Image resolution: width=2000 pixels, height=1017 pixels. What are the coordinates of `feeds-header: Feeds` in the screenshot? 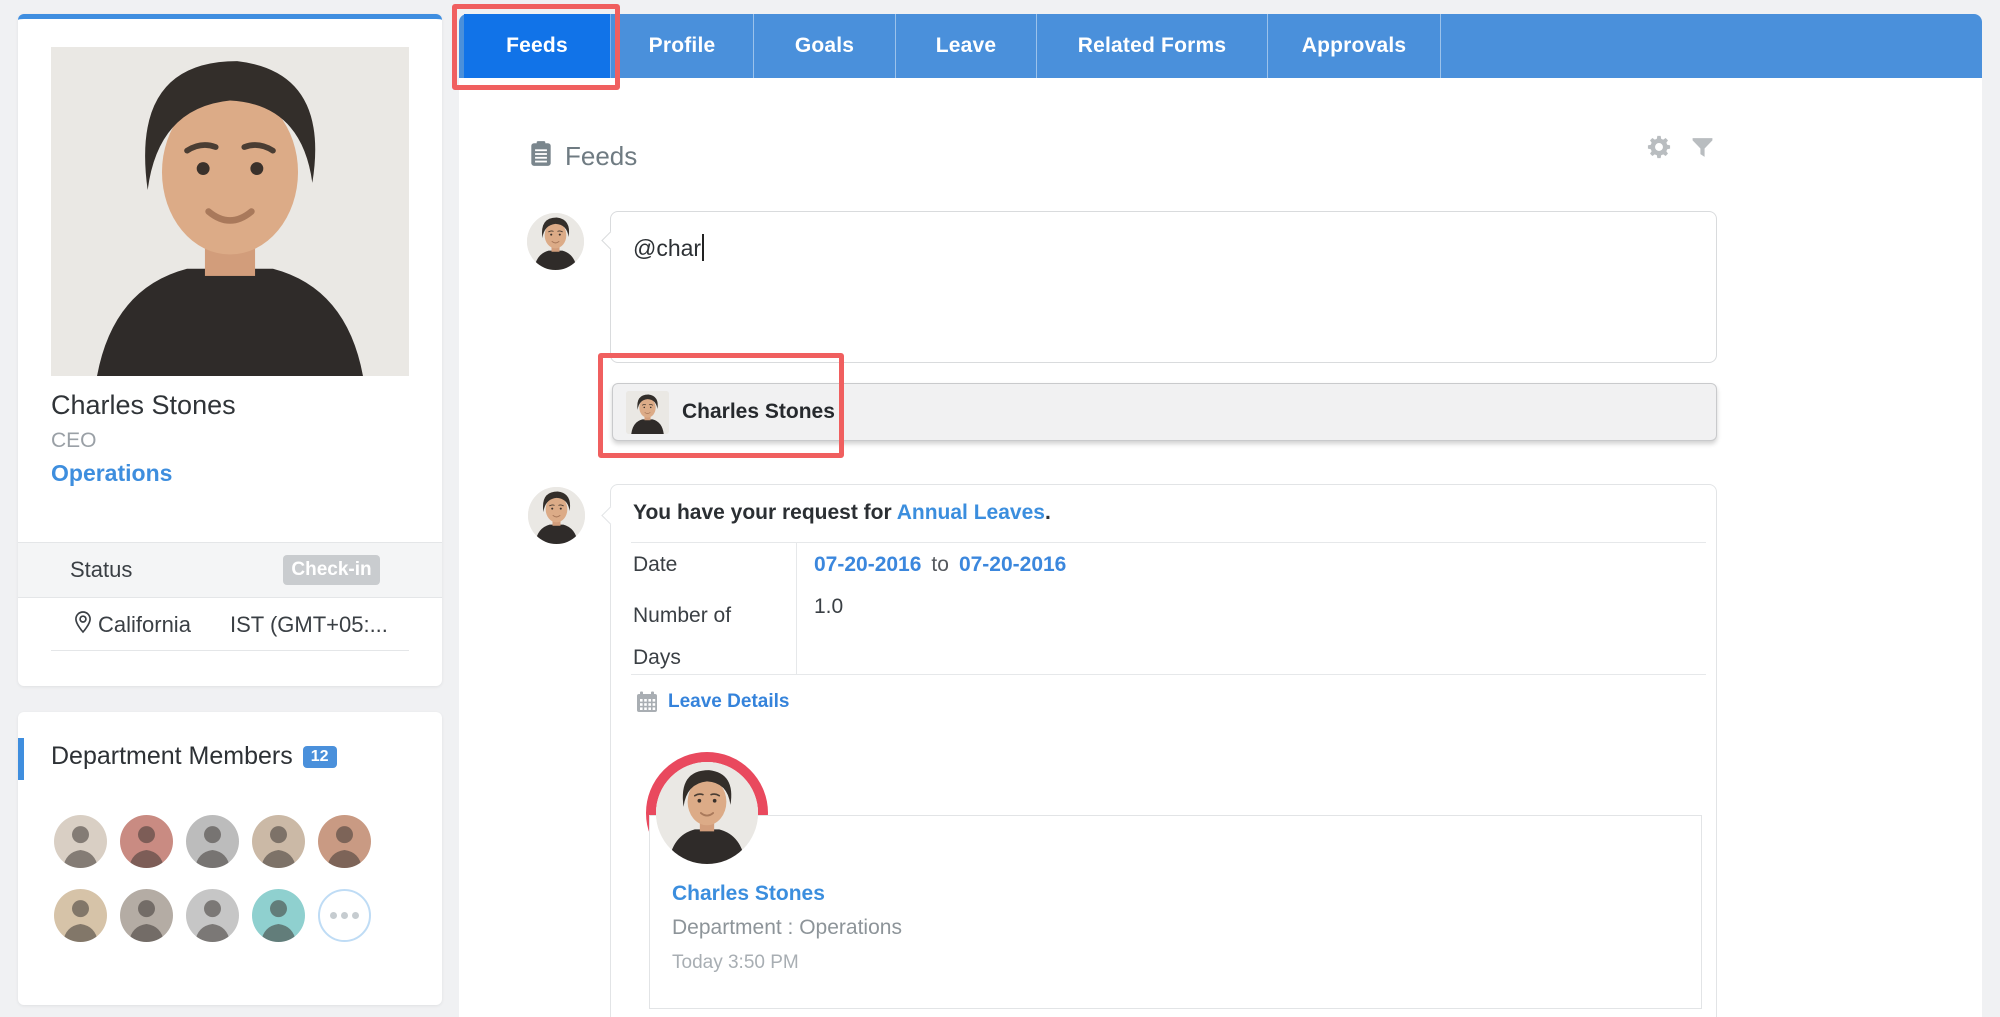 It's located at (582, 156).